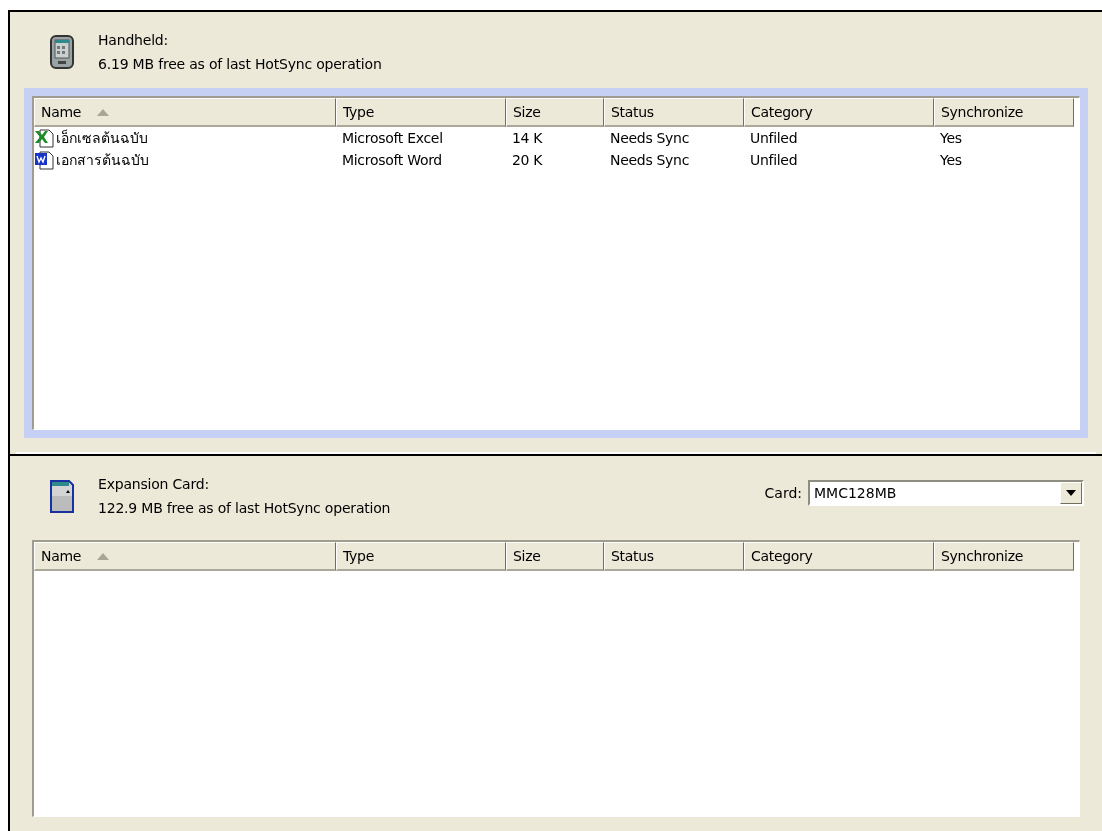  Describe the element at coordinates (527, 160) in the screenshot. I see `table-cell-text: 20 K` at that location.